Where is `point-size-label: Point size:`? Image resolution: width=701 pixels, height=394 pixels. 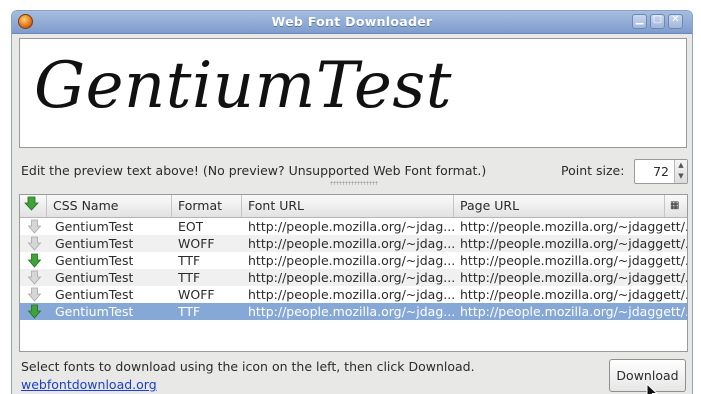 point-size-label: Point size: is located at coordinates (593, 170).